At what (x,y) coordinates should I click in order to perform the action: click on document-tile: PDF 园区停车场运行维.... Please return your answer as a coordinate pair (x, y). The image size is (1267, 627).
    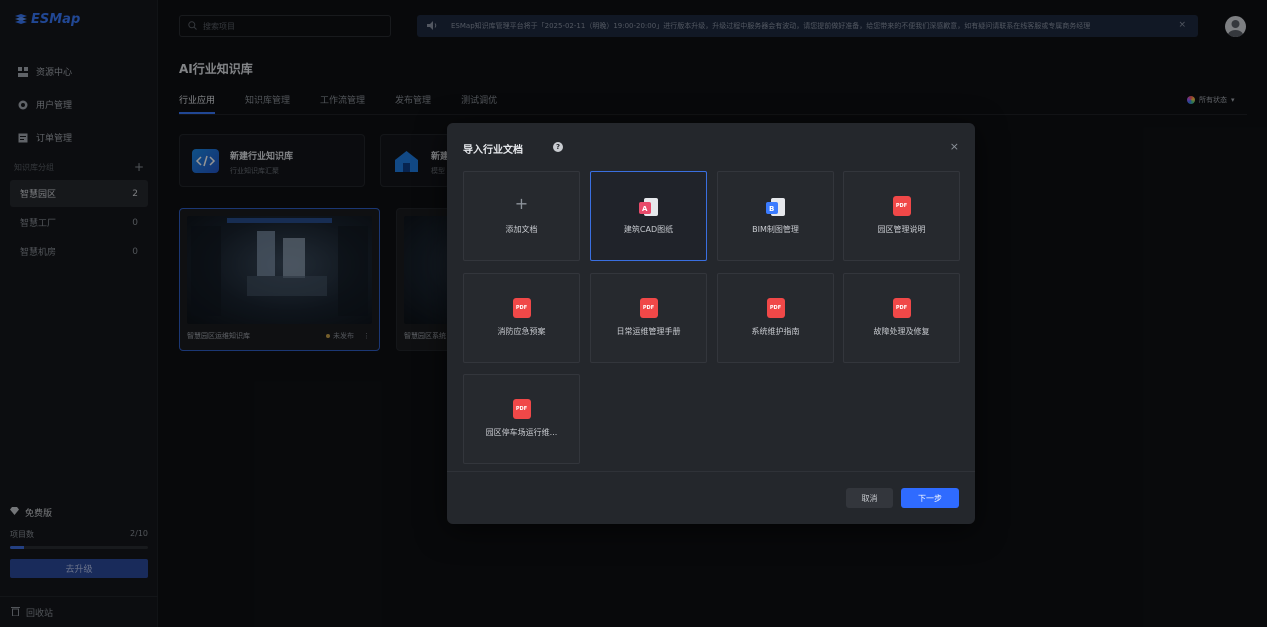
    Looking at the image, I should click on (521, 419).